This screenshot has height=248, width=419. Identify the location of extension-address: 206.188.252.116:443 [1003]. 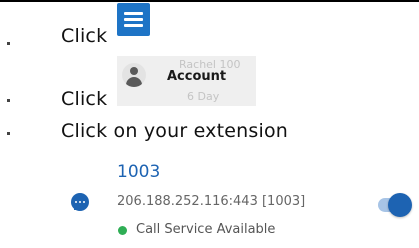
(211, 201).